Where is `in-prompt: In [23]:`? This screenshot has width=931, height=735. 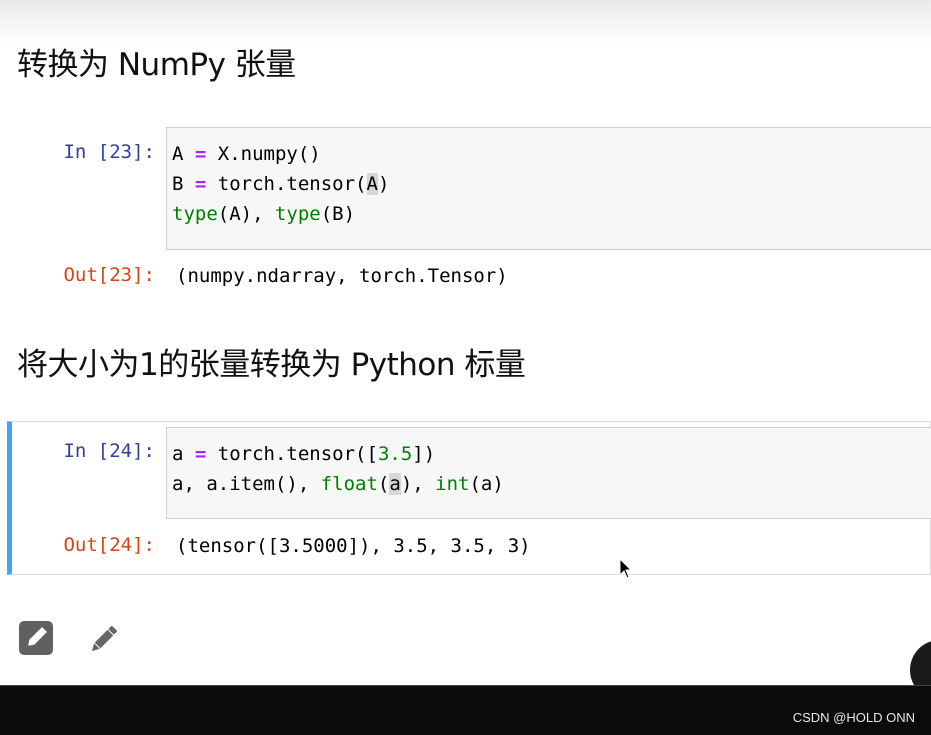 in-prompt: In [23]: is located at coordinates (109, 152).